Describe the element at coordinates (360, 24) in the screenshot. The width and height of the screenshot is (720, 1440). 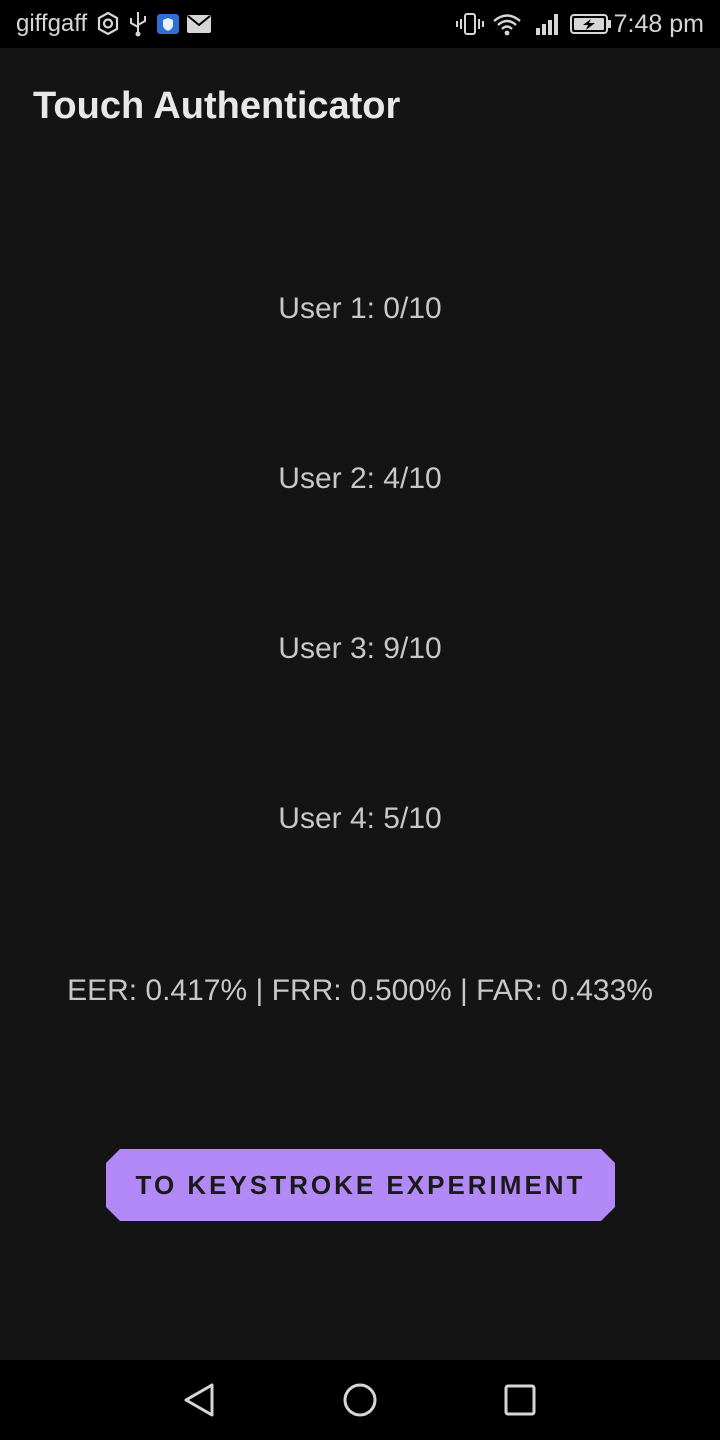
I see `status-bar: giffgaff 7:48 pm` at that location.